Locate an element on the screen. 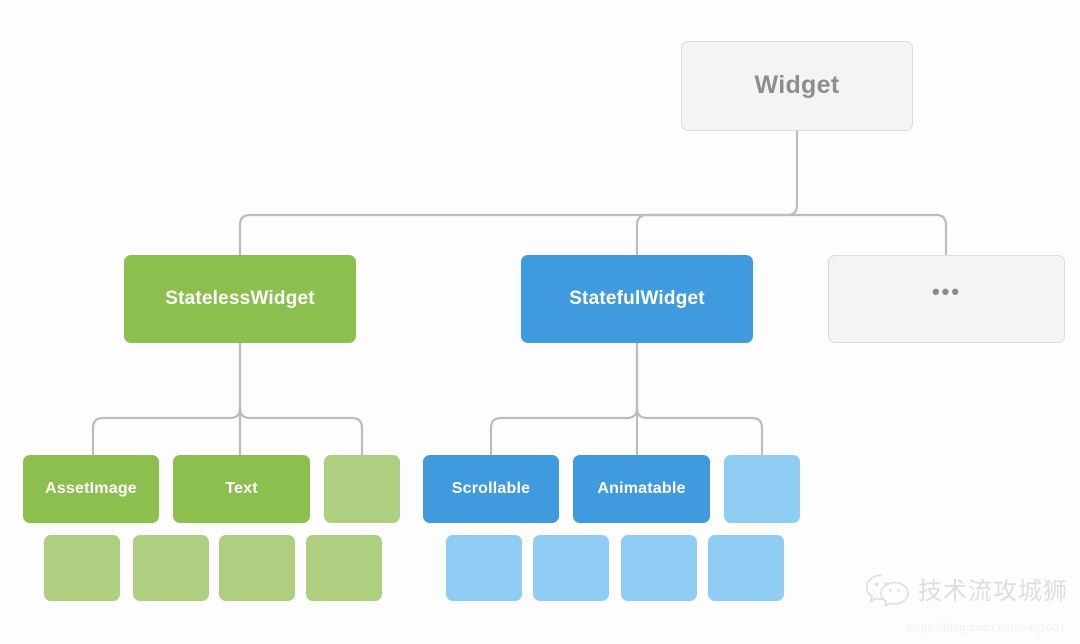 The image size is (1080, 644). watermark-url: https://blog.csdn.net/anhj1001 is located at coordinates (986, 628).